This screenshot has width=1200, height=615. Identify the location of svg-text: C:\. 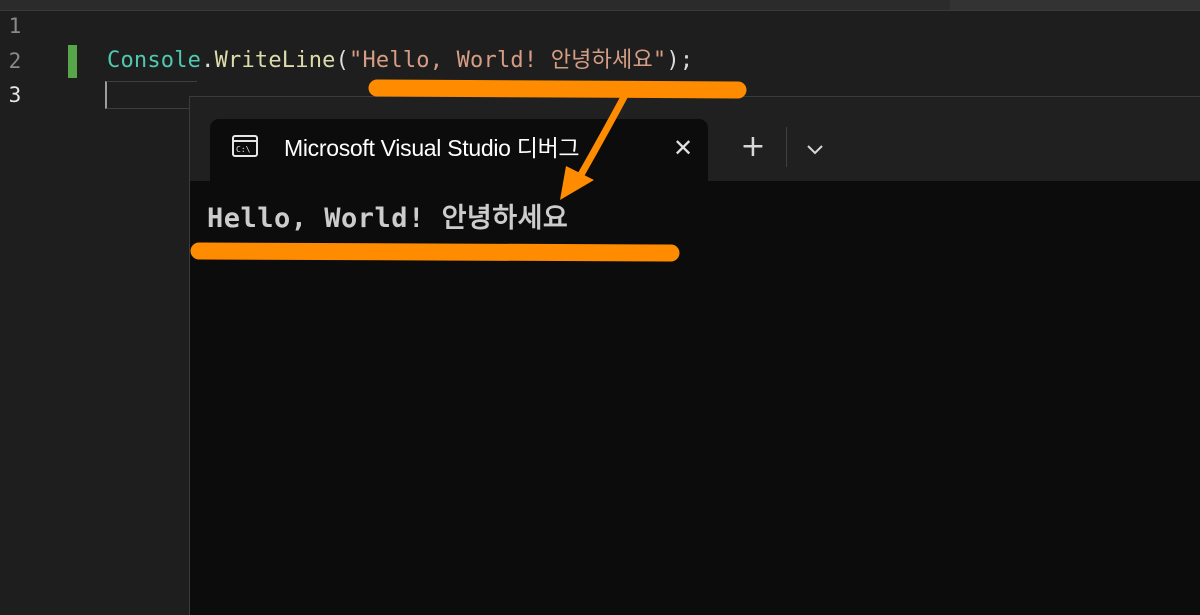
(243, 149).